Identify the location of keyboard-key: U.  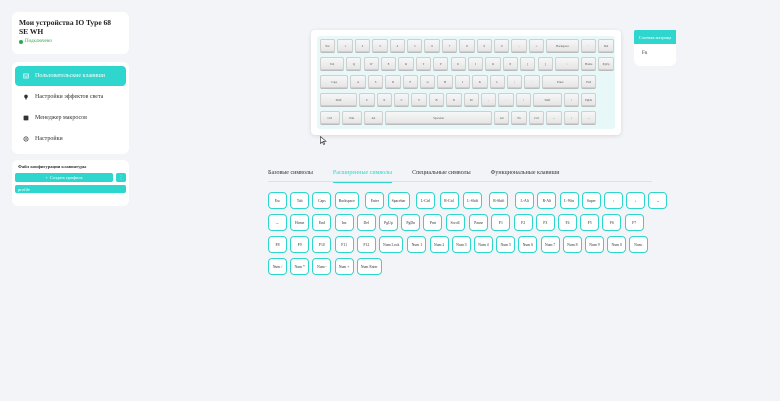
(458, 63).